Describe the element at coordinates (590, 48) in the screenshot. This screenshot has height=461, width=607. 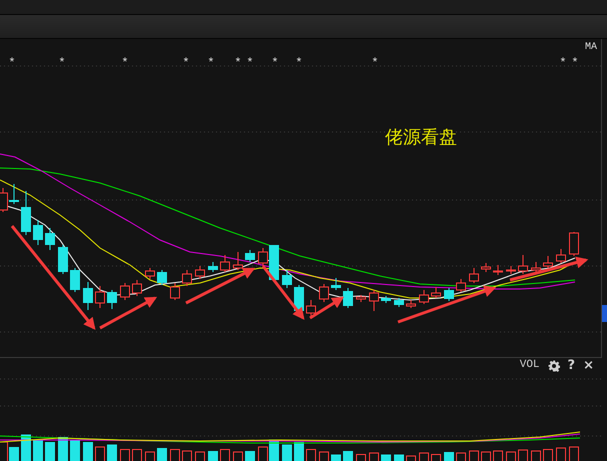
I see `indicator-label: MA` at that location.